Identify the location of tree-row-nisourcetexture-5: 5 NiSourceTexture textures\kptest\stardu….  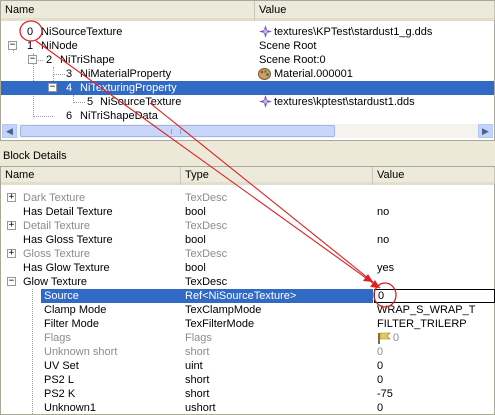
(247, 102).